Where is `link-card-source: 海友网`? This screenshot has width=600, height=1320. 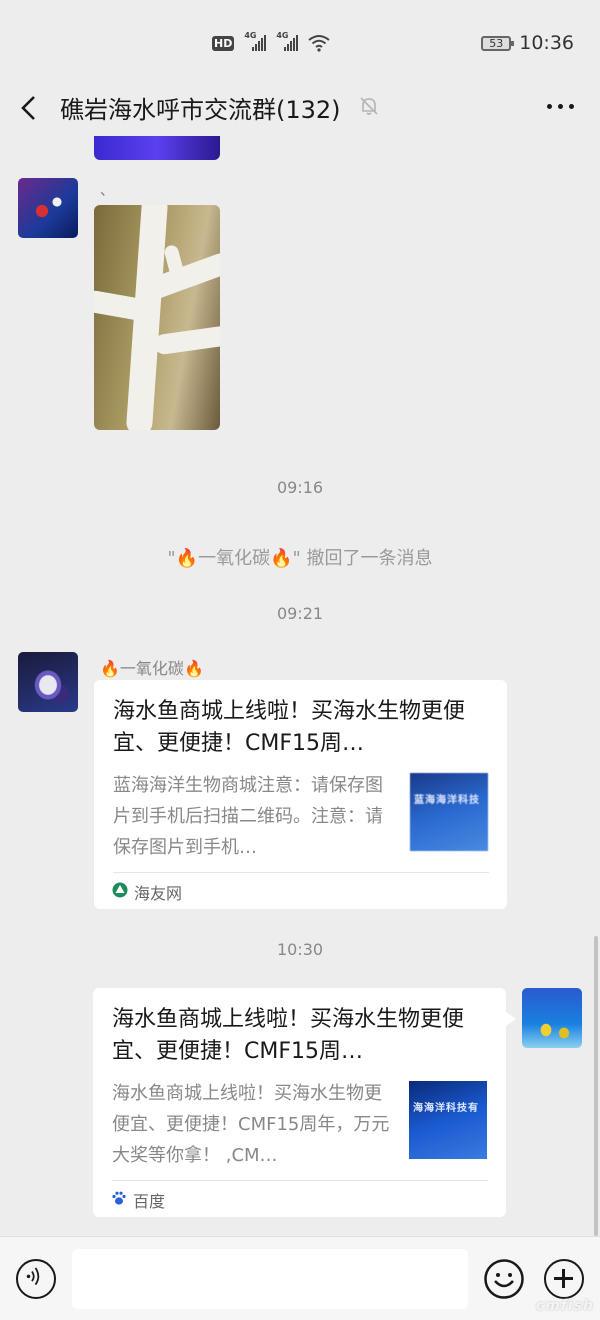
link-card-source: 海友网 is located at coordinates (158, 893).